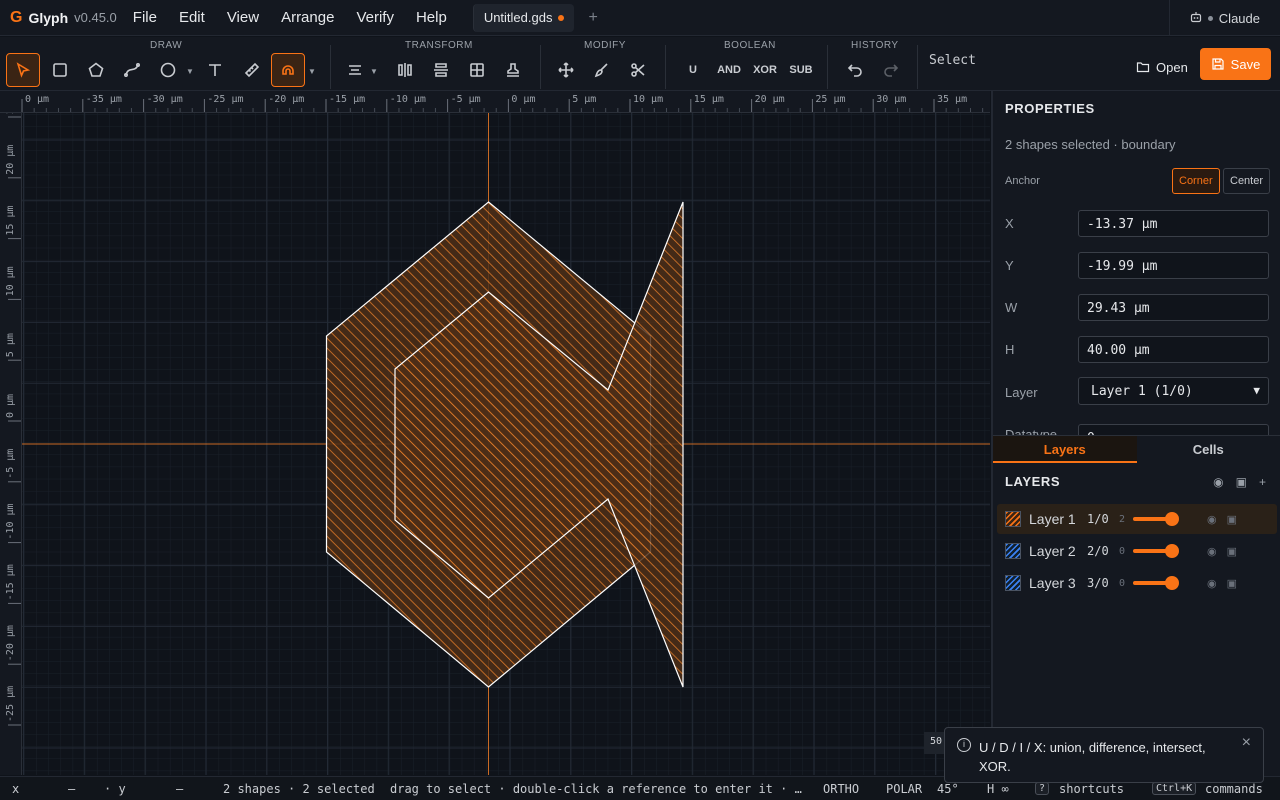 Image resolution: width=1280 pixels, height=800 pixels. What do you see at coordinates (891, 70) in the screenshot?
I see `redo-button` at bounding box center [891, 70].